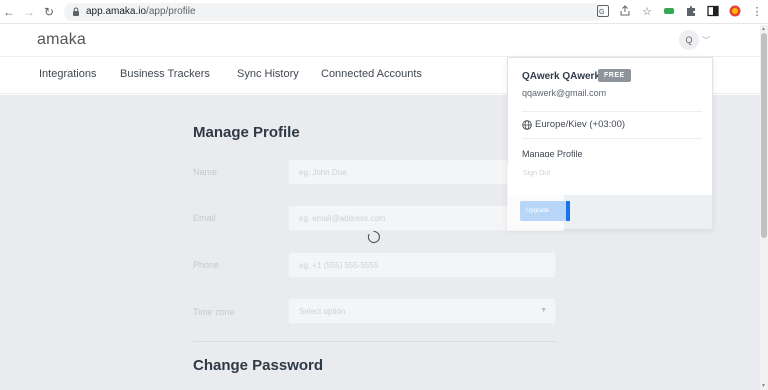 This screenshot has height=390, width=768. What do you see at coordinates (322, 311) in the screenshot?
I see `timezone-placeholder: Select option` at bounding box center [322, 311].